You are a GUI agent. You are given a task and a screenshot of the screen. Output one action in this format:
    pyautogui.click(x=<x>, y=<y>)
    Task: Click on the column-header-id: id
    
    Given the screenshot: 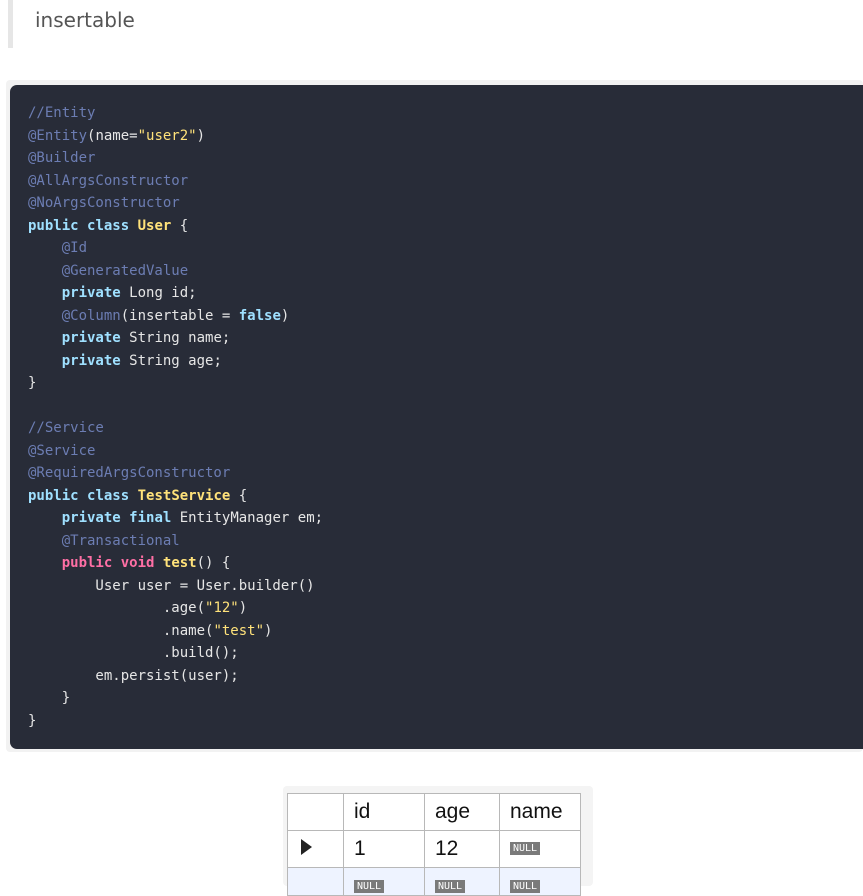 What is the action you would take?
    pyautogui.click(x=384, y=812)
    